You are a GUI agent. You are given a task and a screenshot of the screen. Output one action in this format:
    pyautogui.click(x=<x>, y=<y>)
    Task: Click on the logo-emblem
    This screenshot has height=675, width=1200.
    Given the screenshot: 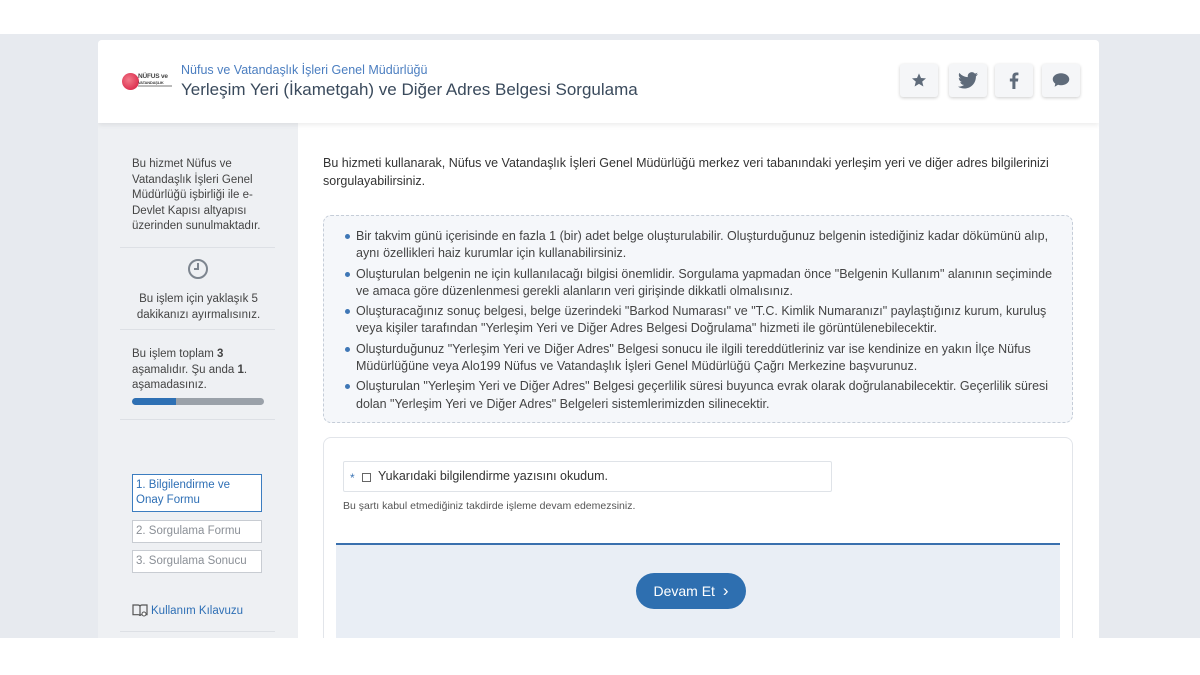 What is the action you would take?
    pyautogui.click(x=130, y=81)
    